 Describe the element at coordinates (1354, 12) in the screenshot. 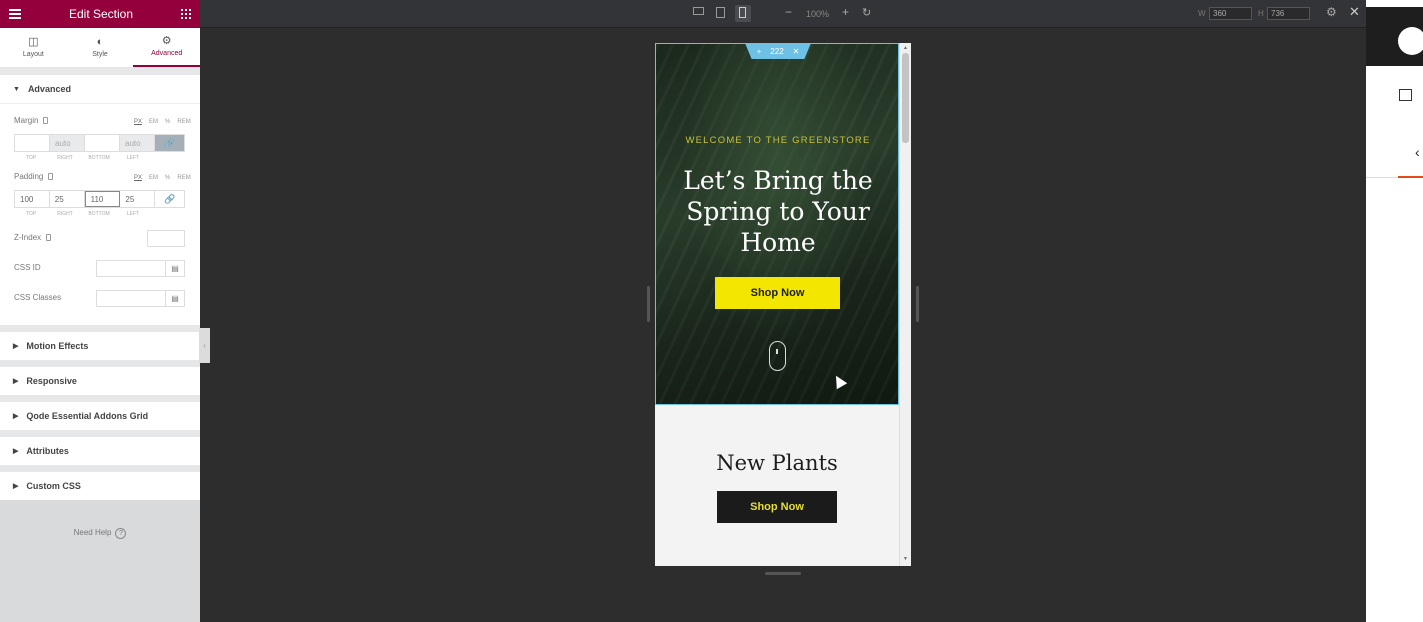

I see `close-icon: ✕` at that location.